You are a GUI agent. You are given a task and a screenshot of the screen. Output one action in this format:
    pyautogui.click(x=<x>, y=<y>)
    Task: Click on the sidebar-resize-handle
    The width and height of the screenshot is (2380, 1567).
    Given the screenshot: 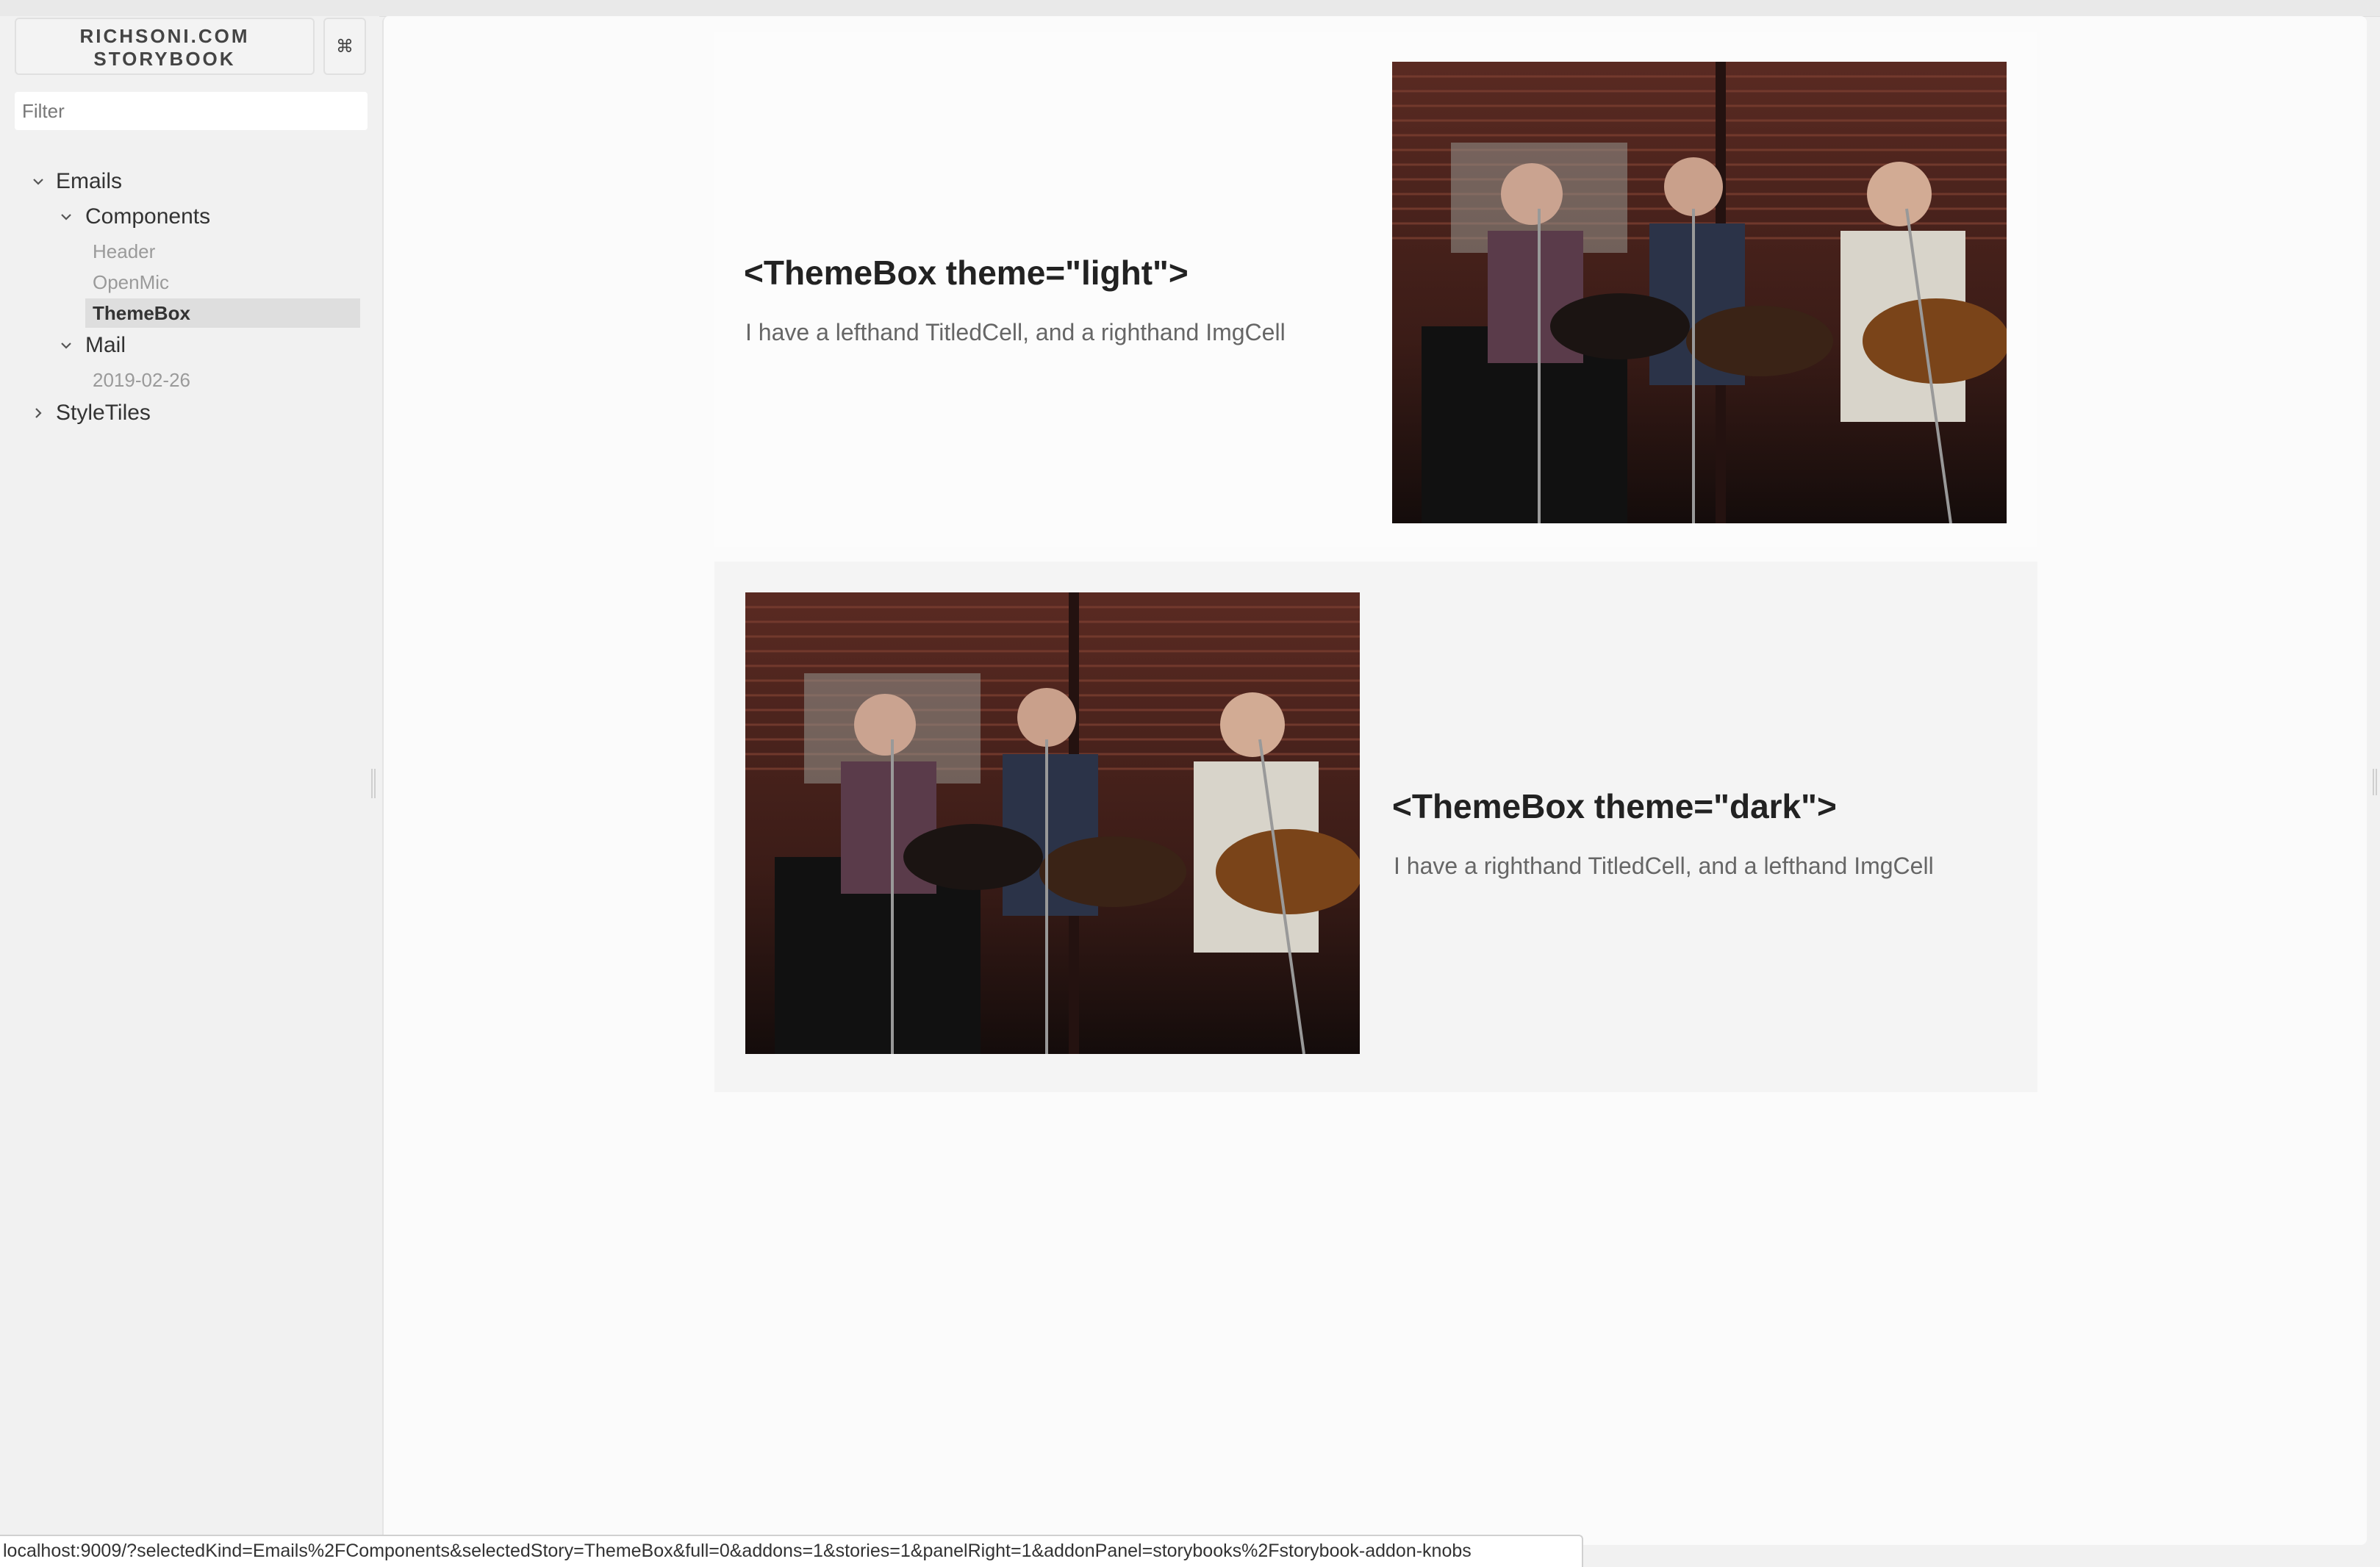 What is the action you would take?
    pyautogui.click(x=373, y=783)
    